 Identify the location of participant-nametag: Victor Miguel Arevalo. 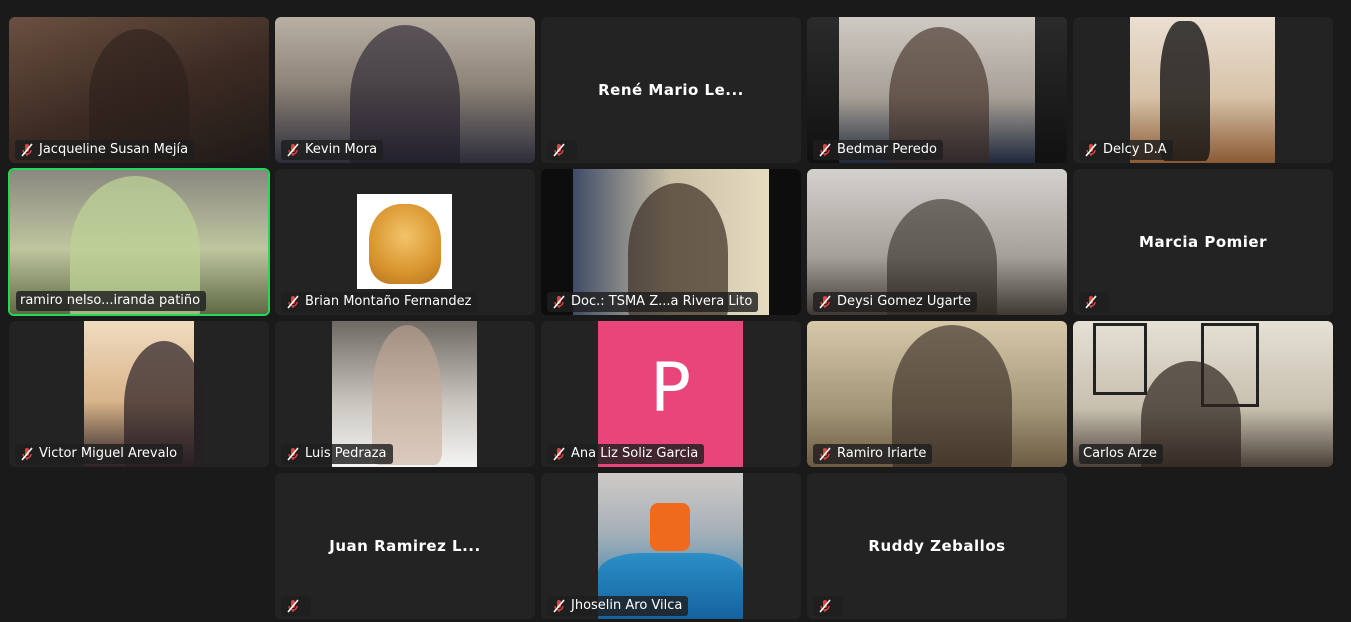
(99, 454).